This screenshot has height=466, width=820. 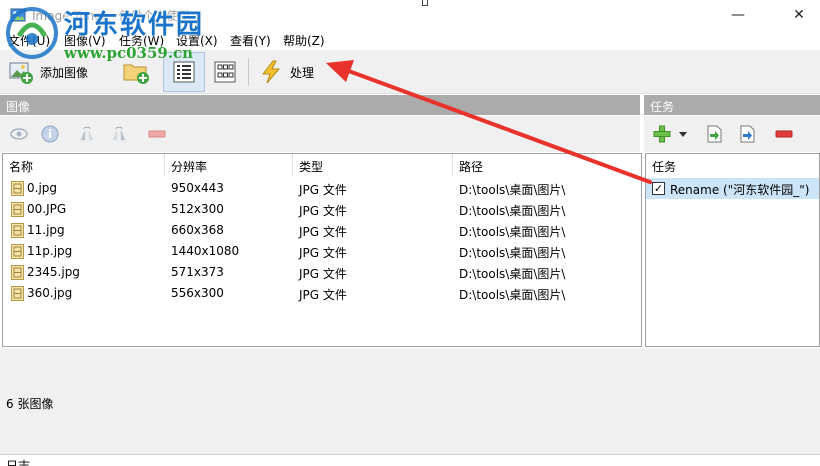 What do you see at coordinates (184, 72) in the screenshot?
I see `details-view-icon` at bounding box center [184, 72].